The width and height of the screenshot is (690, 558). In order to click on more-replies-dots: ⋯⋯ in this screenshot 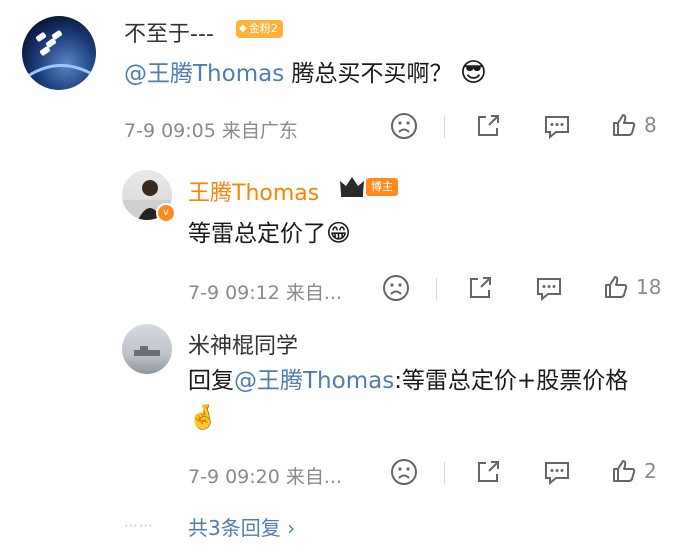, I will do `click(139, 526)`.